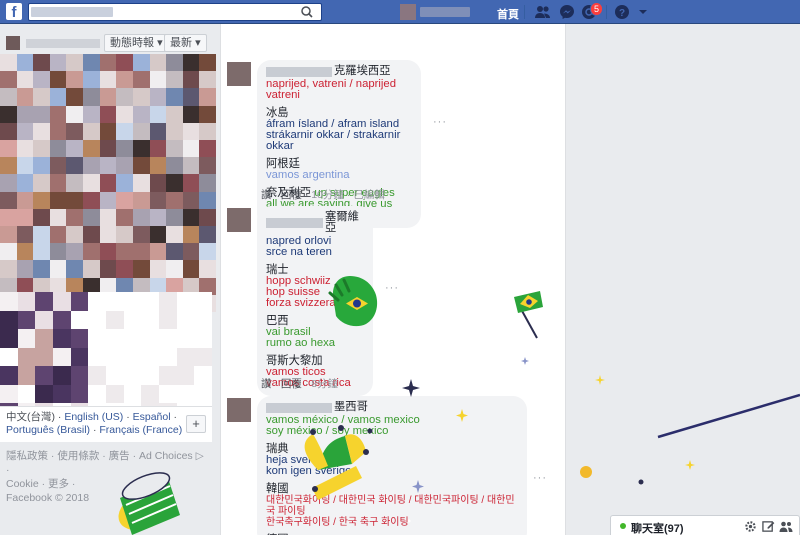 This screenshot has width=800, height=535. I want to click on chat-bar: 聊天室(97), so click(705, 525).